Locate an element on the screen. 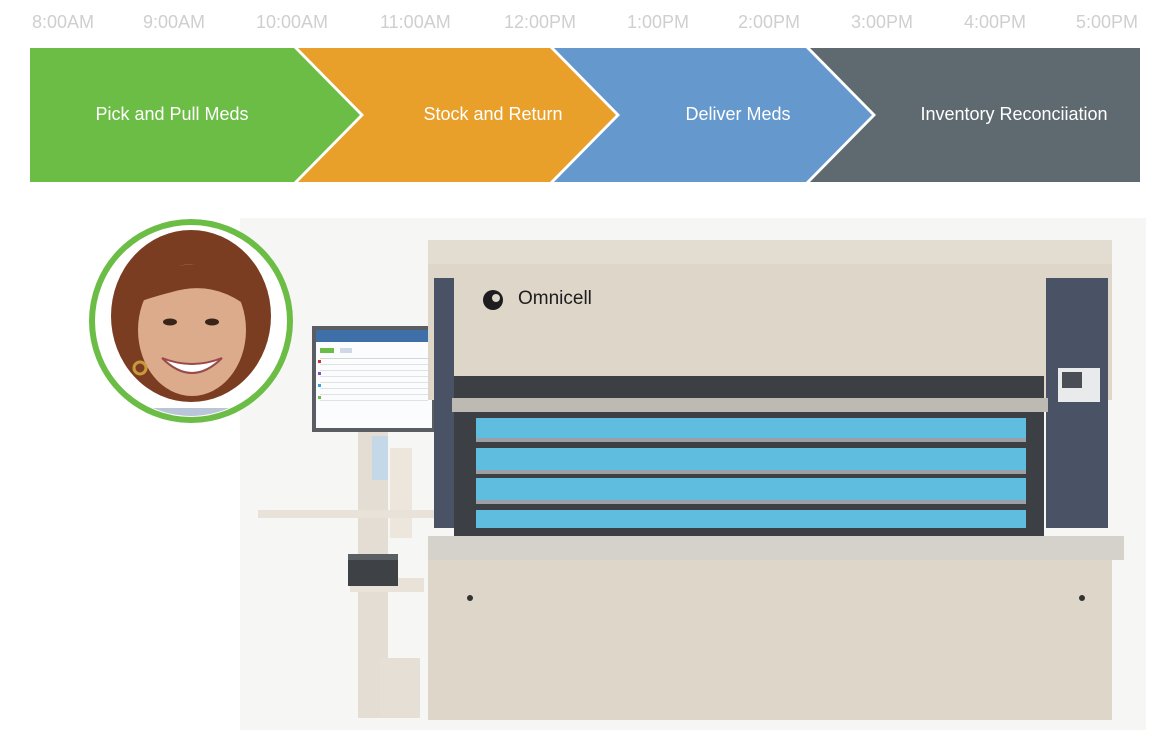 The height and width of the screenshot is (754, 1162). stage-label-deliver: Deliver Meds is located at coordinates (738, 114).